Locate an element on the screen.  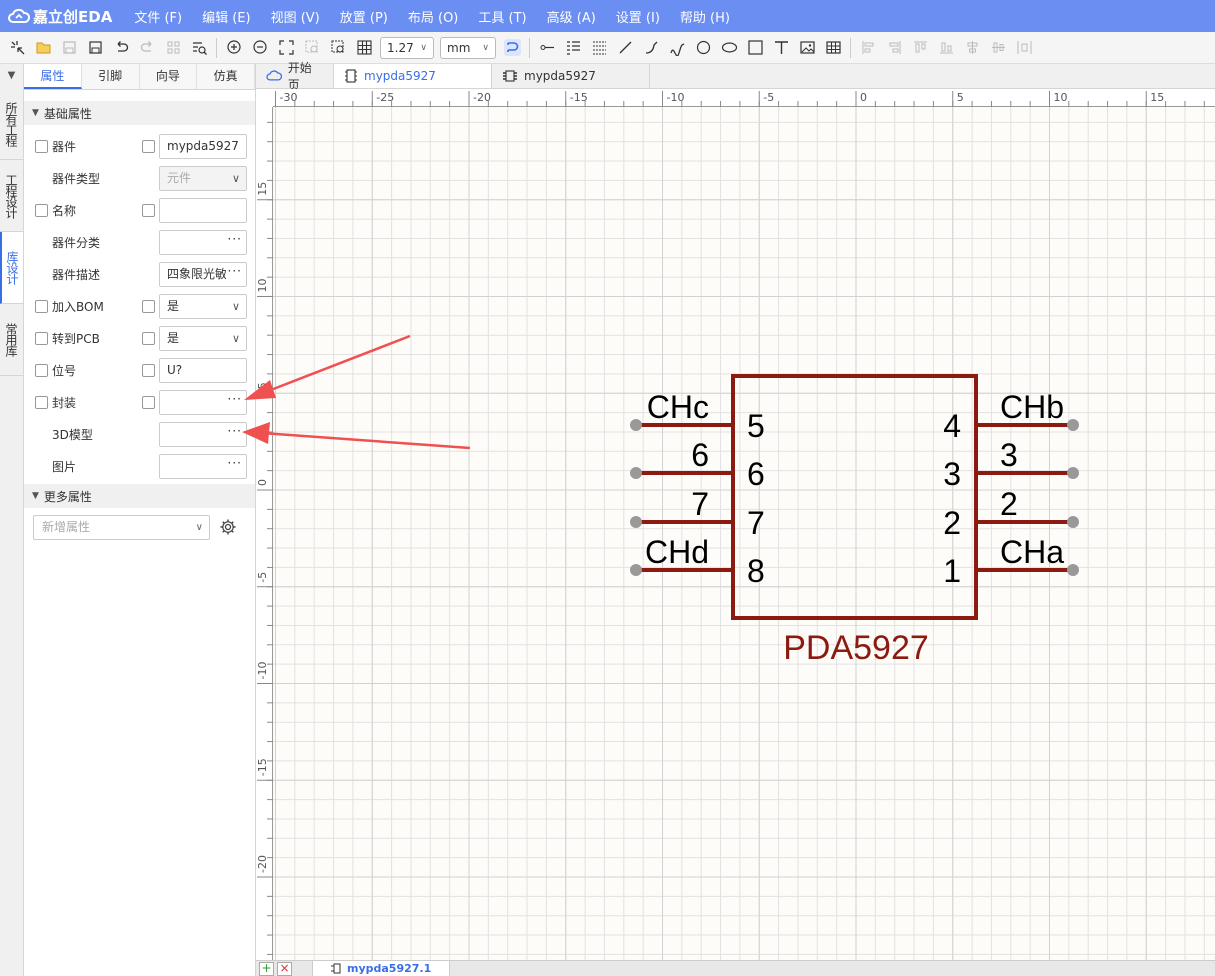
bus-pin-button is located at coordinates (599, 48).